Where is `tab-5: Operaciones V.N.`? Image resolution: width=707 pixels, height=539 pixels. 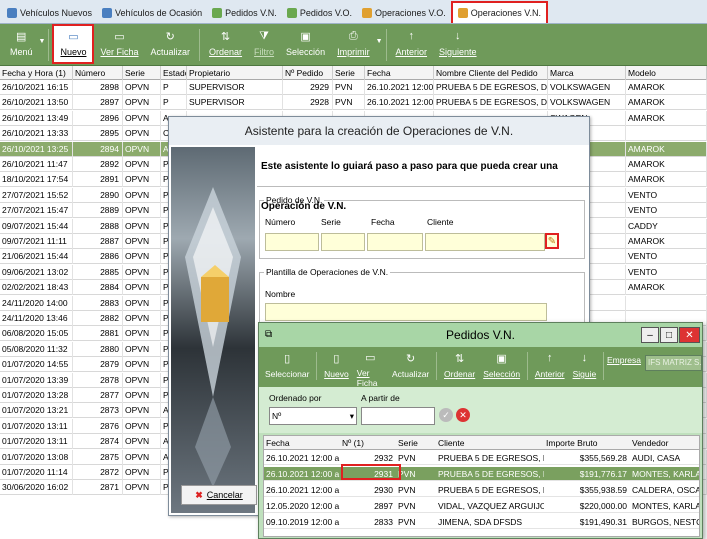
tab-5: Operaciones V.N. is located at coordinates (499, 12).